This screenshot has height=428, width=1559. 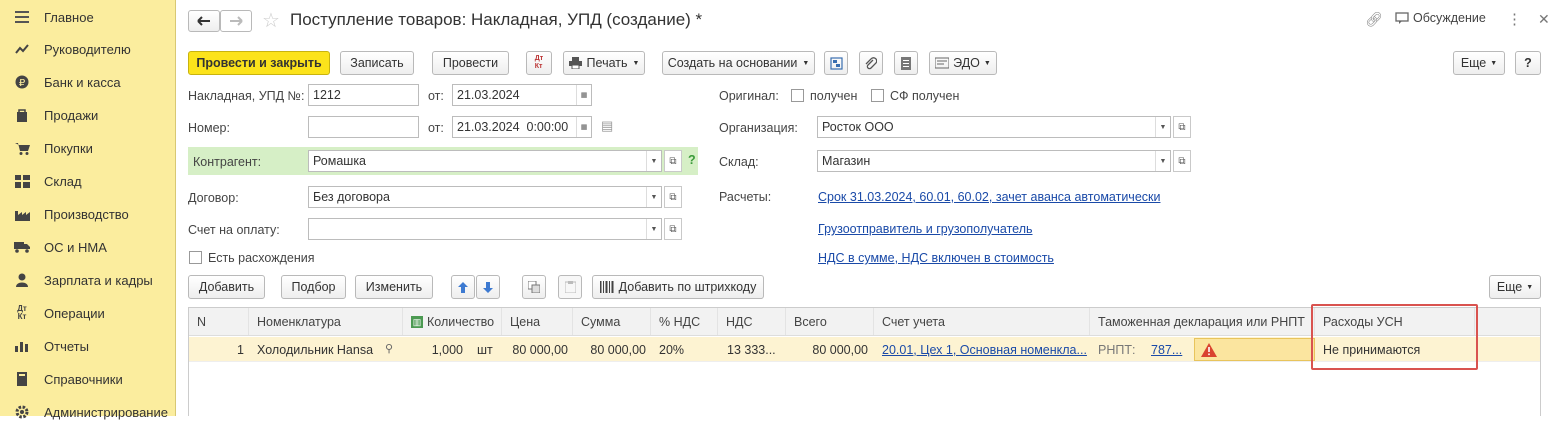 What do you see at coordinates (195, 257) in the screenshot?
I see `discrepancy-checkbox` at bounding box center [195, 257].